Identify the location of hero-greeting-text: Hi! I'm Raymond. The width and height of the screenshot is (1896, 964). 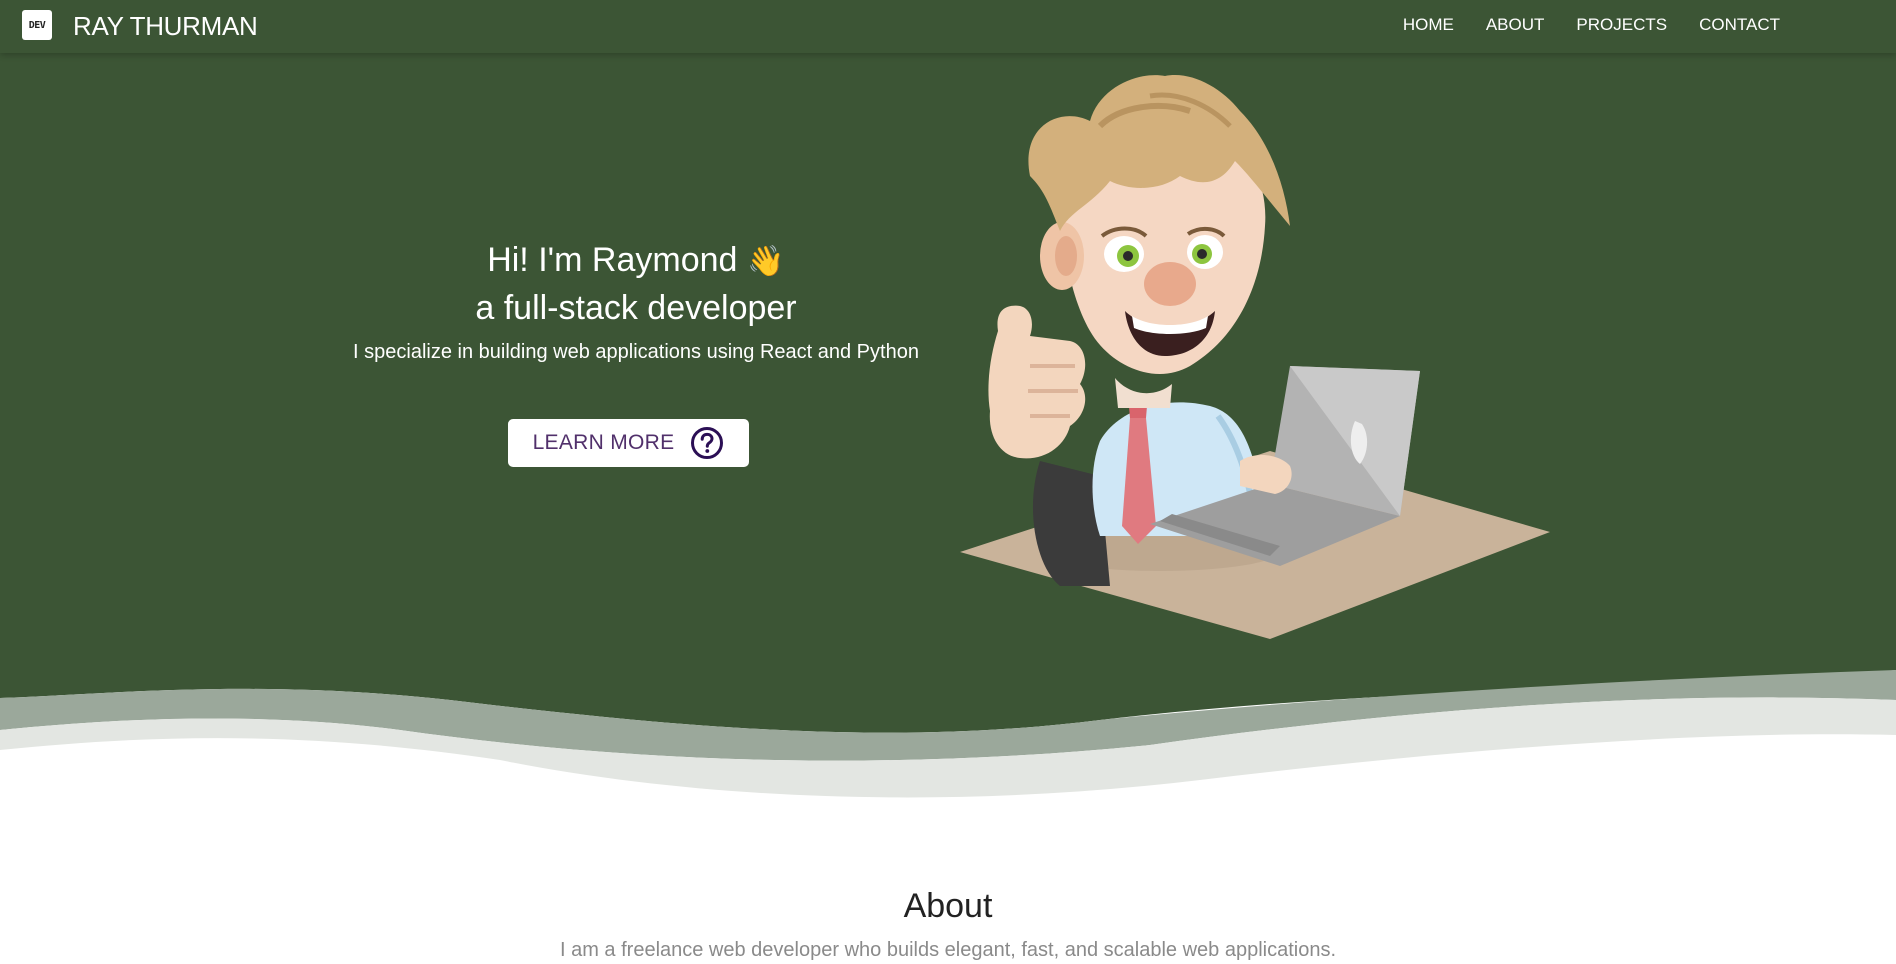
(612, 260).